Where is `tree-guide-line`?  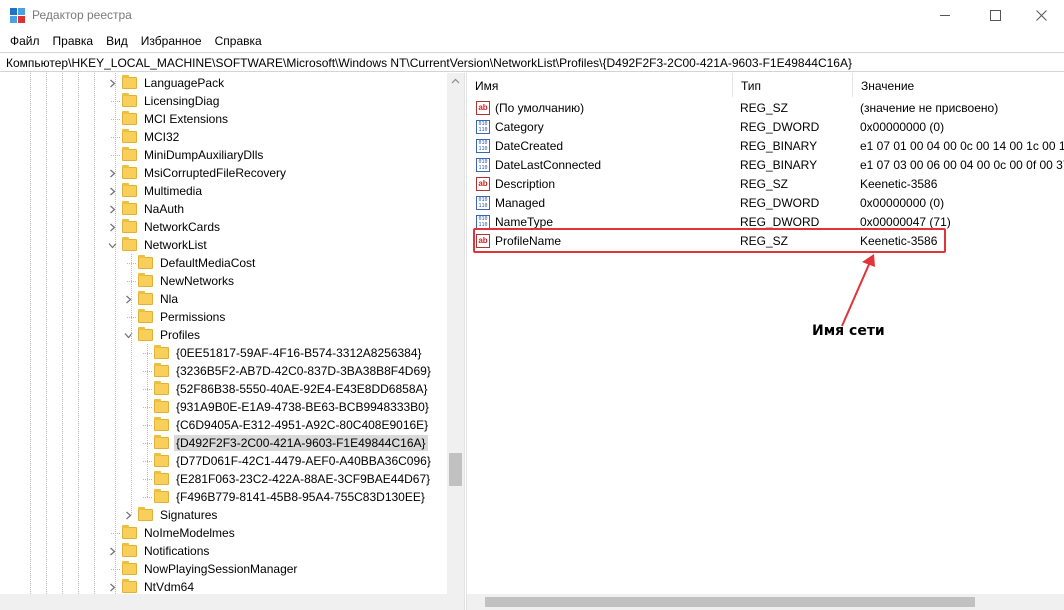
tree-guide-line is located at coordinates (62, 341).